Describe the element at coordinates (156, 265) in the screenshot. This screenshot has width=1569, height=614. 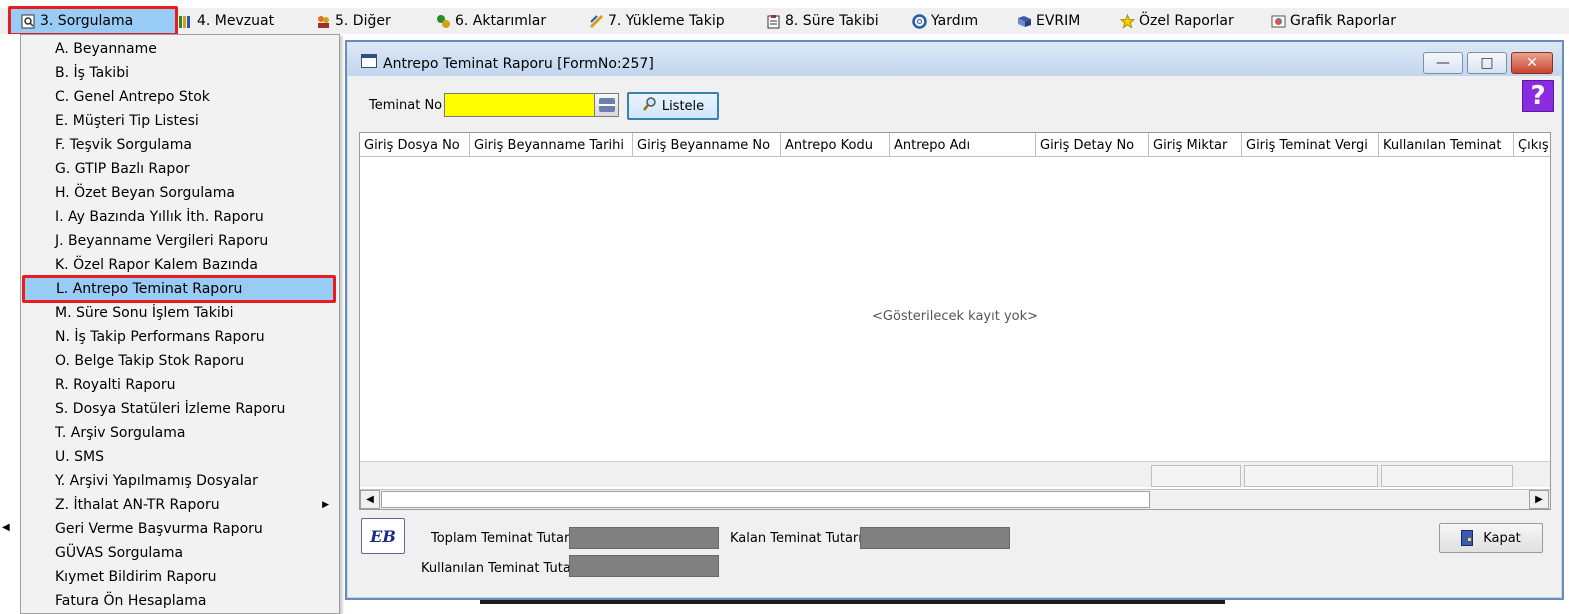
I see `menu-item-label: K. Özel Rapor Kalem Bazında` at that location.